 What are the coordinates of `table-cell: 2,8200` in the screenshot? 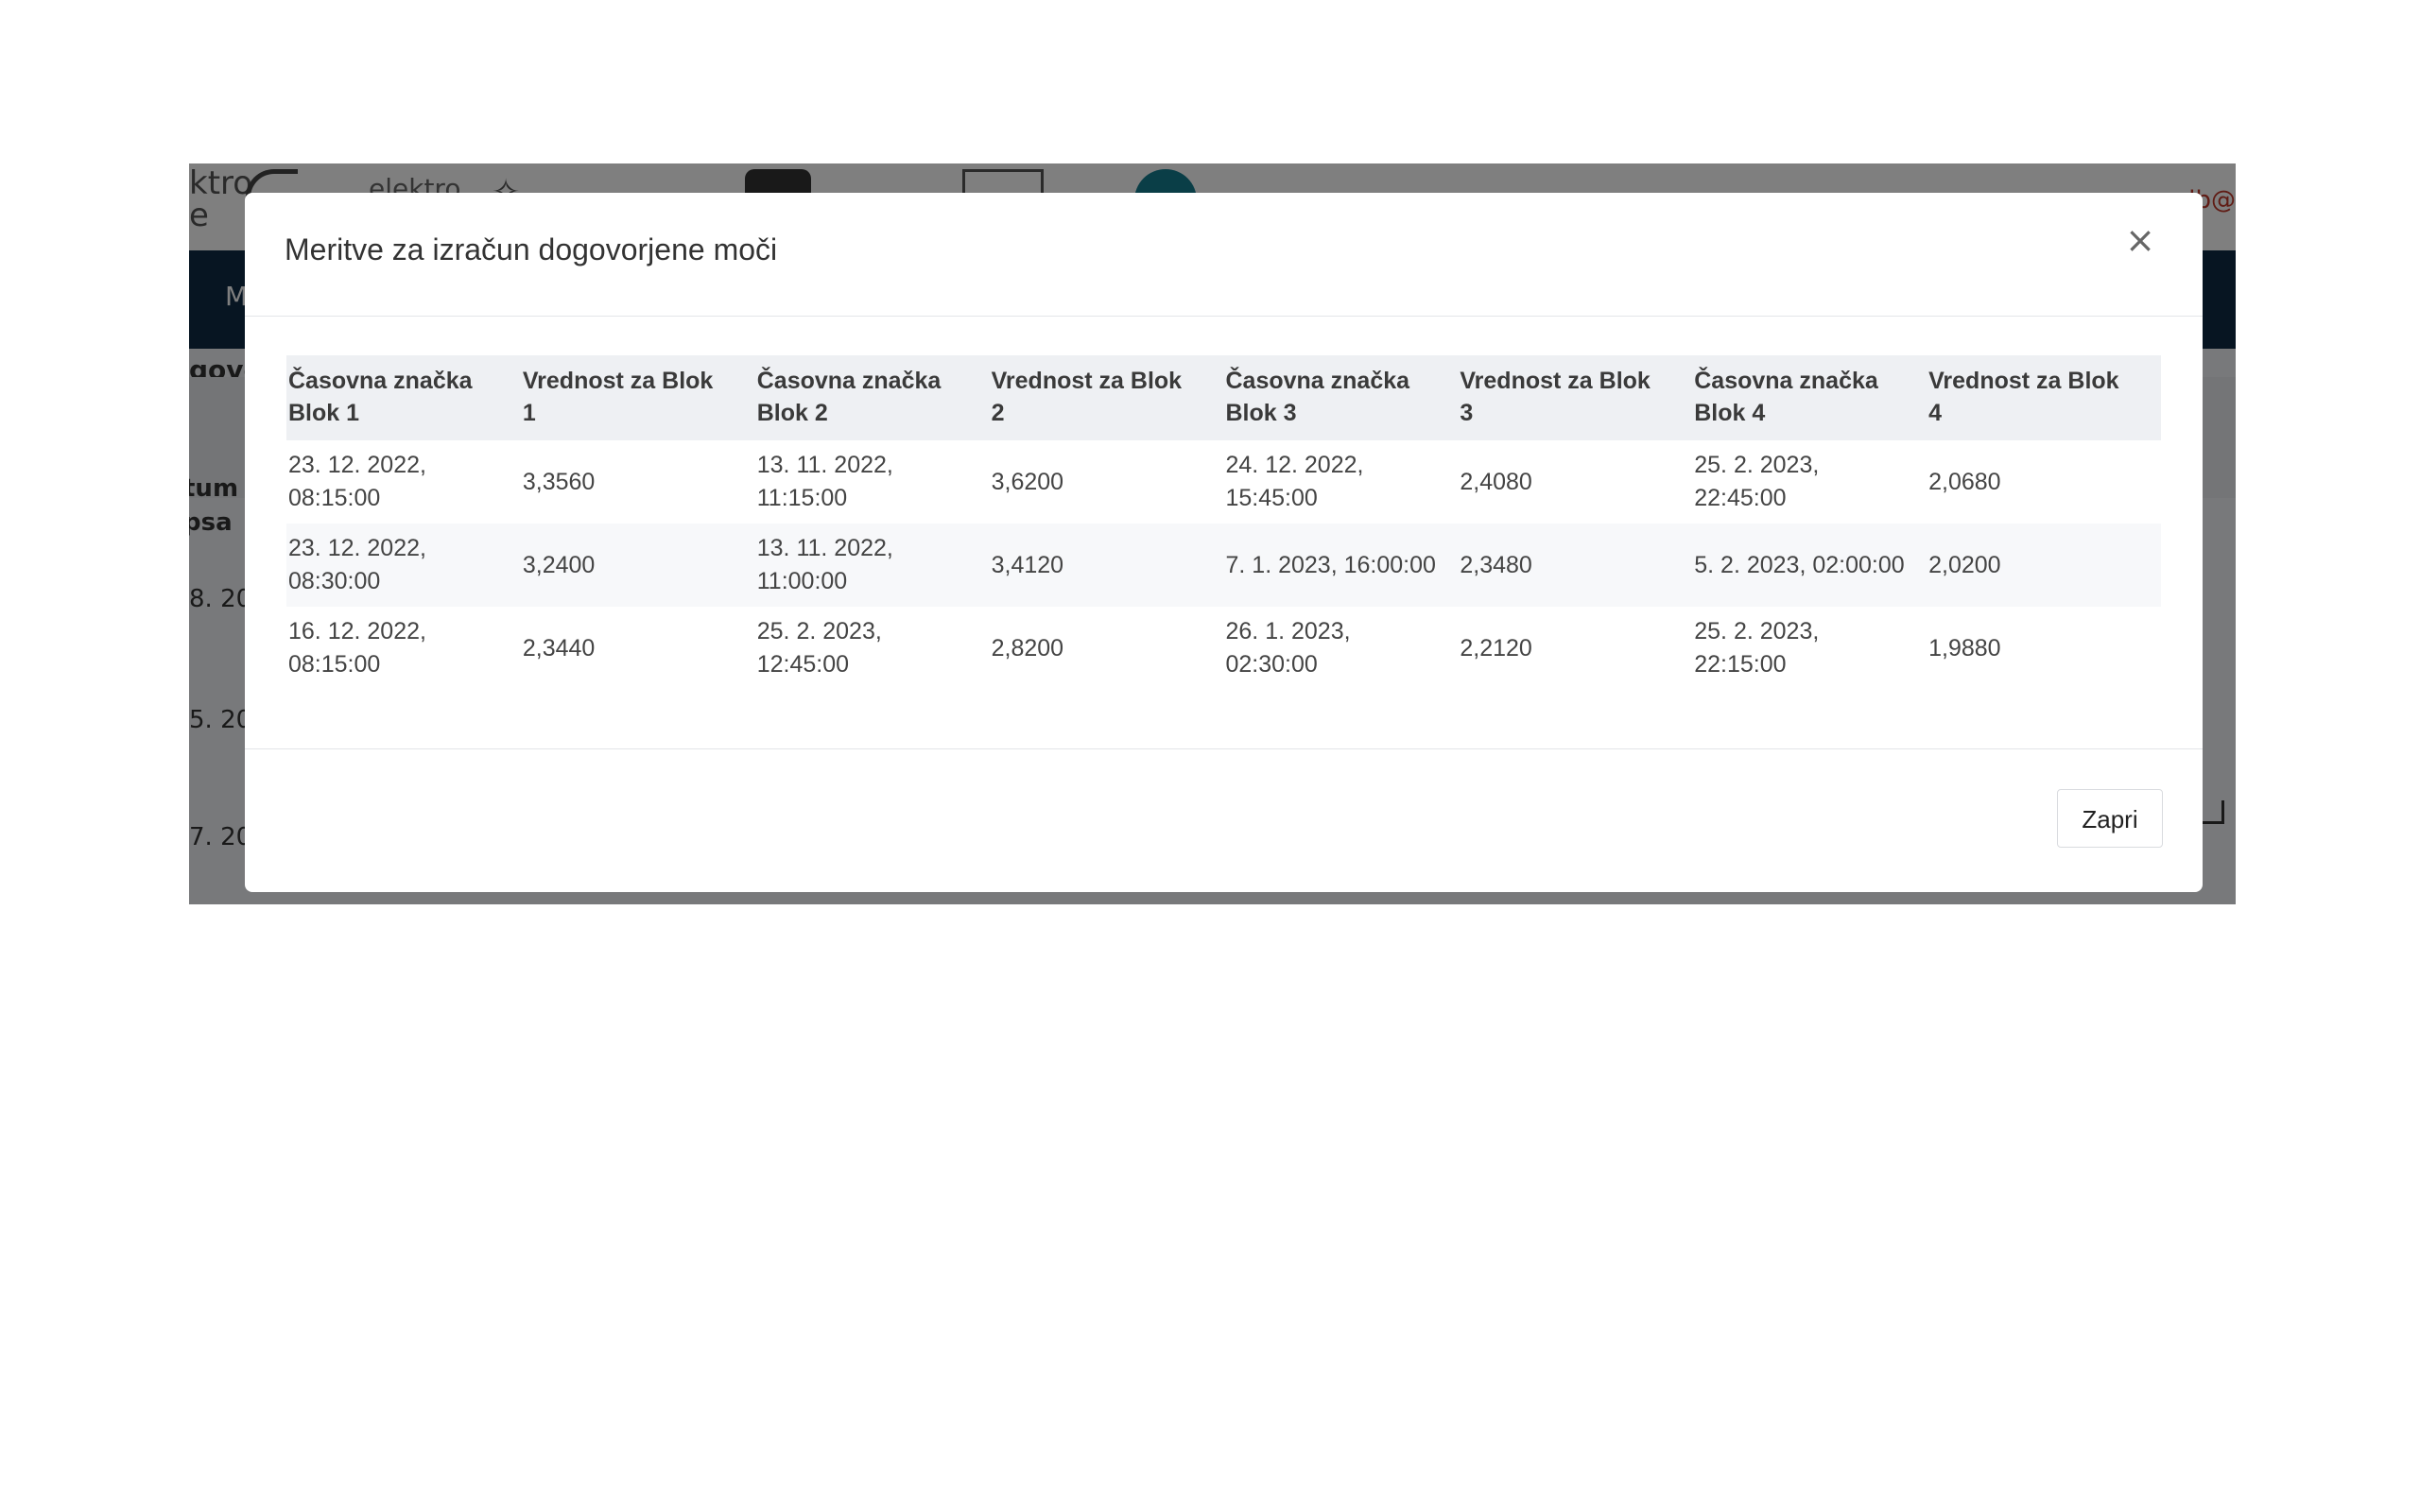 It's located at (1027, 648).